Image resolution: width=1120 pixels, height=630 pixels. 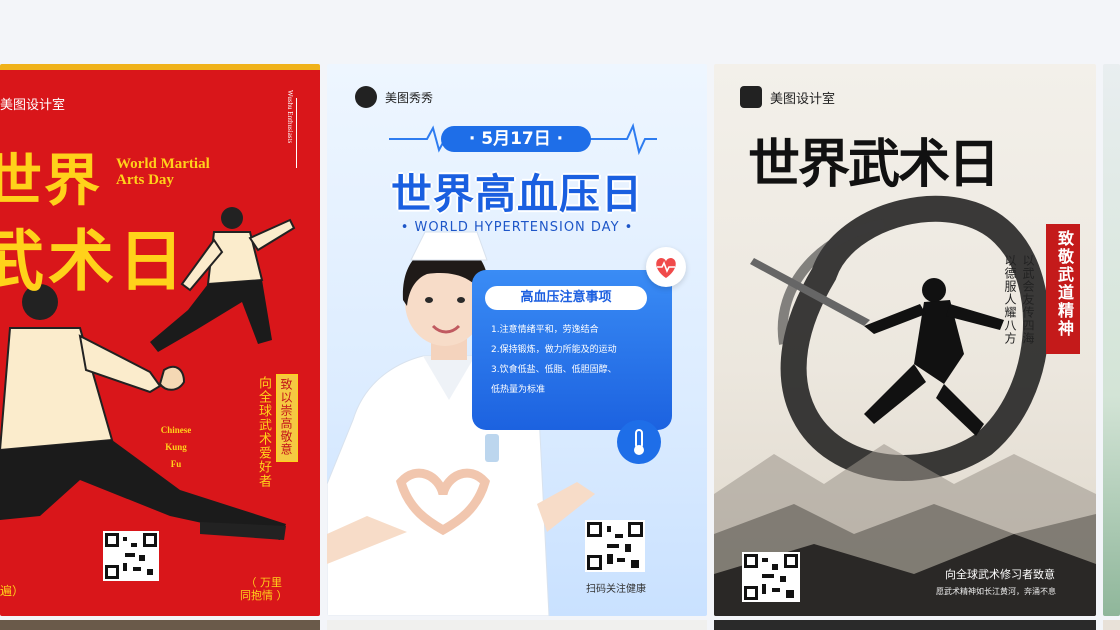 What do you see at coordinates (1010, 299) in the screenshot?
I see `vertical-text-2: 以德服人耀八方` at bounding box center [1010, 299].